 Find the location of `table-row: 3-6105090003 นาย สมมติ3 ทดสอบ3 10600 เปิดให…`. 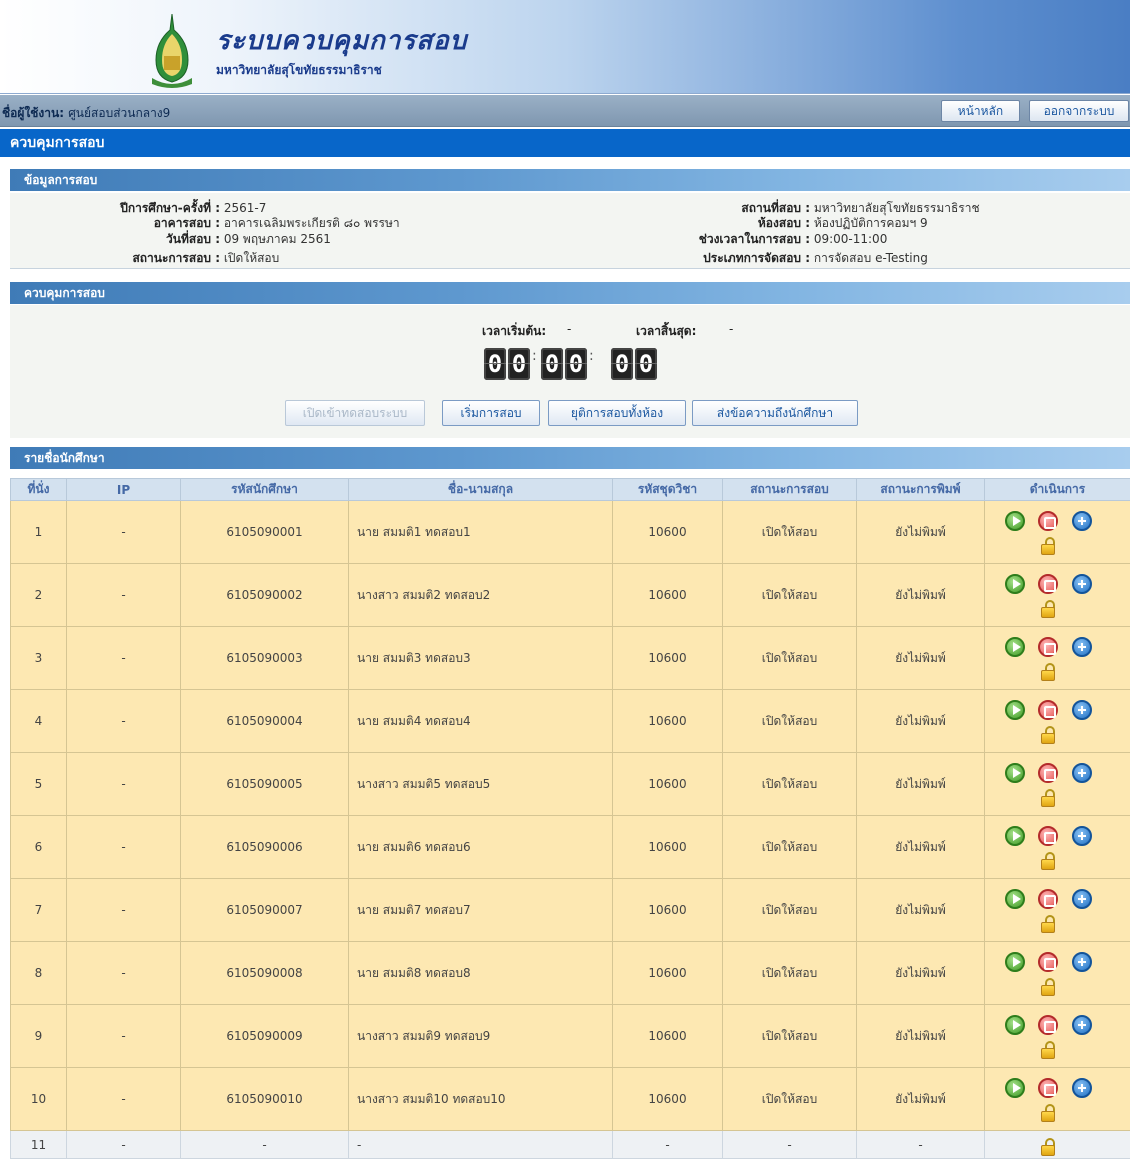

table-row: 3-6105090003 นาย สมมติ3 ทดสอบ3 10600 เปิดให… is located at coordinates (570, 658).